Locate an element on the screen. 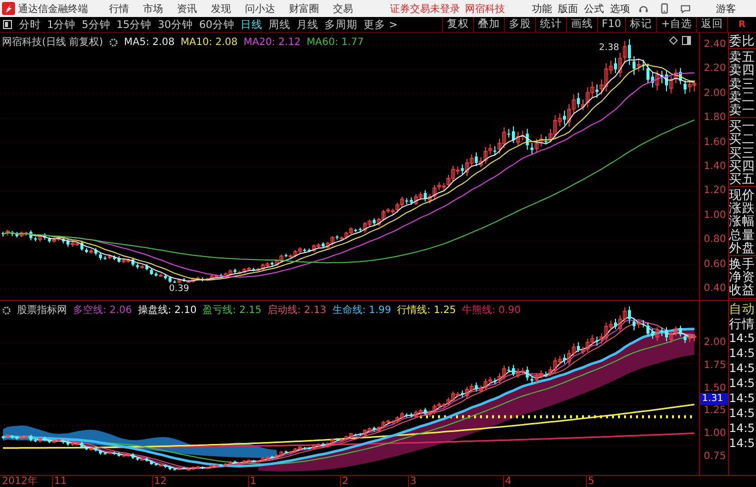  quote-label: 收益 is located at coordinates (742, 290).